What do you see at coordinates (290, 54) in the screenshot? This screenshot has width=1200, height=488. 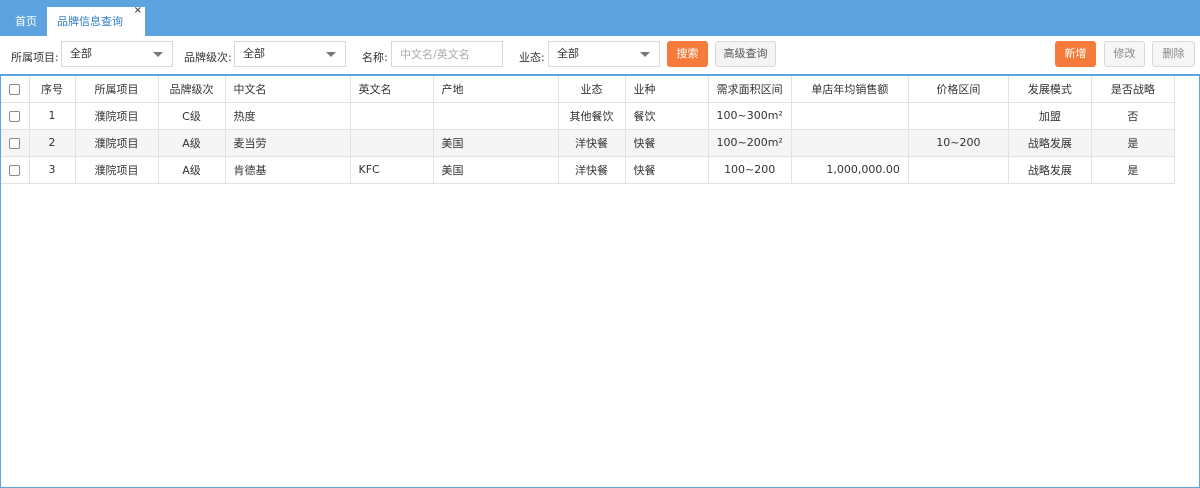 I see `level-select: 全部` at bounding box center [290, 54].